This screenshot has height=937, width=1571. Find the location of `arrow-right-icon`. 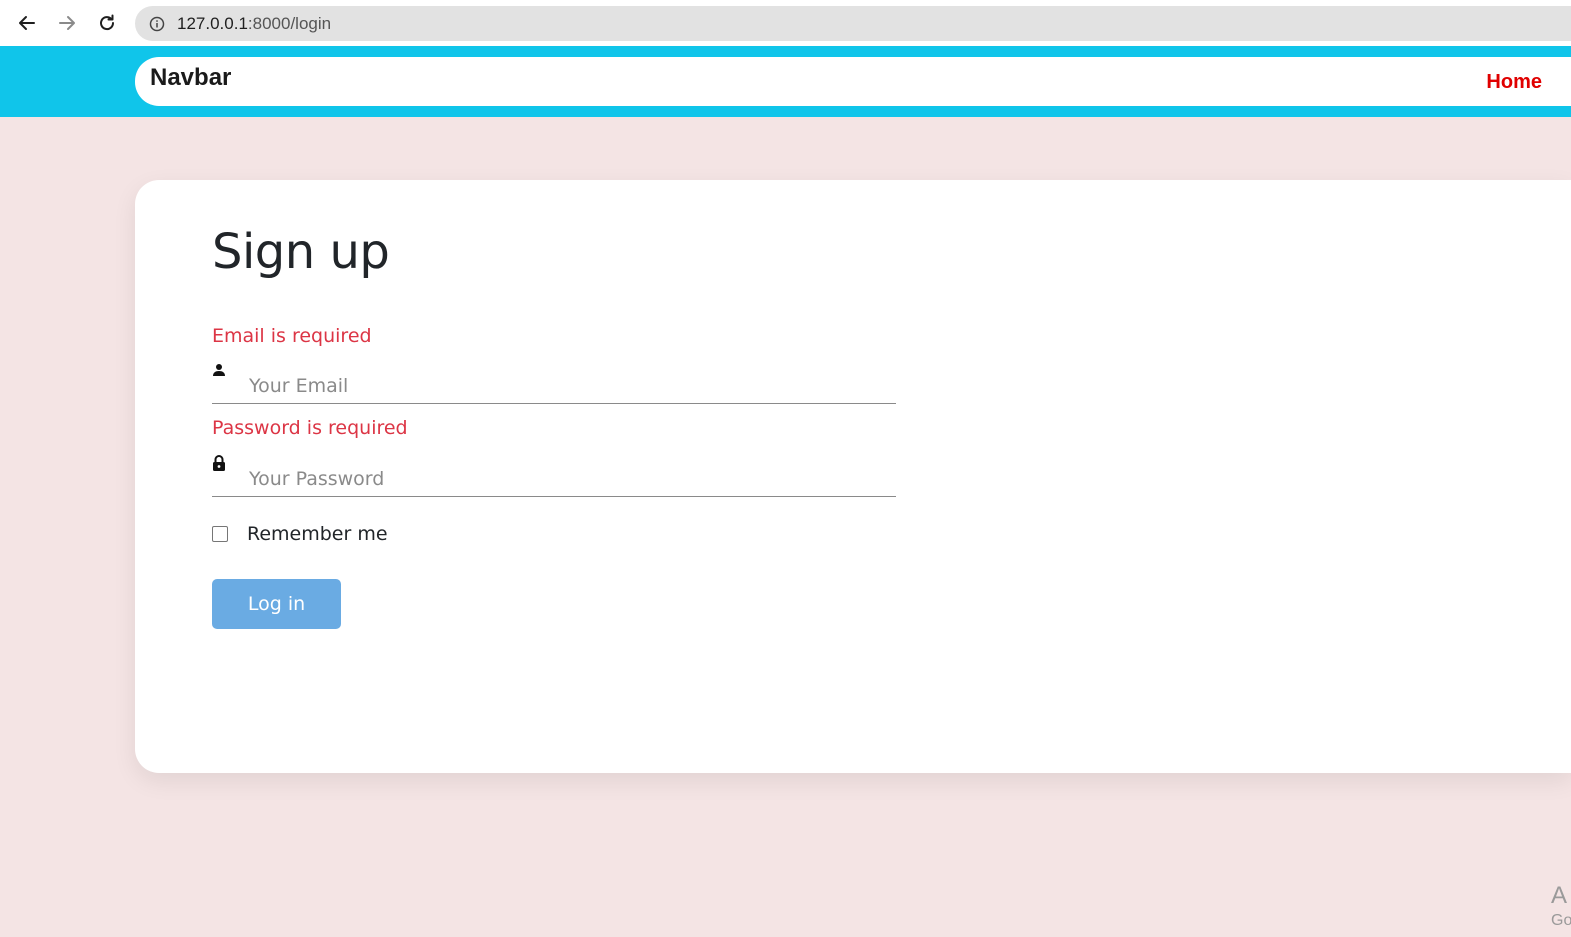

arrow-right-icon is located at coordinates (67, 23).